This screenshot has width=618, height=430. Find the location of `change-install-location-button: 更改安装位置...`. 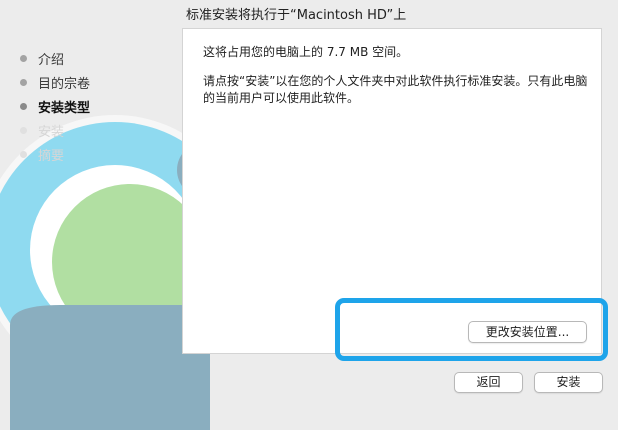

change-install-location-button: 更改安装位置... is located at coordinates (527, 332).